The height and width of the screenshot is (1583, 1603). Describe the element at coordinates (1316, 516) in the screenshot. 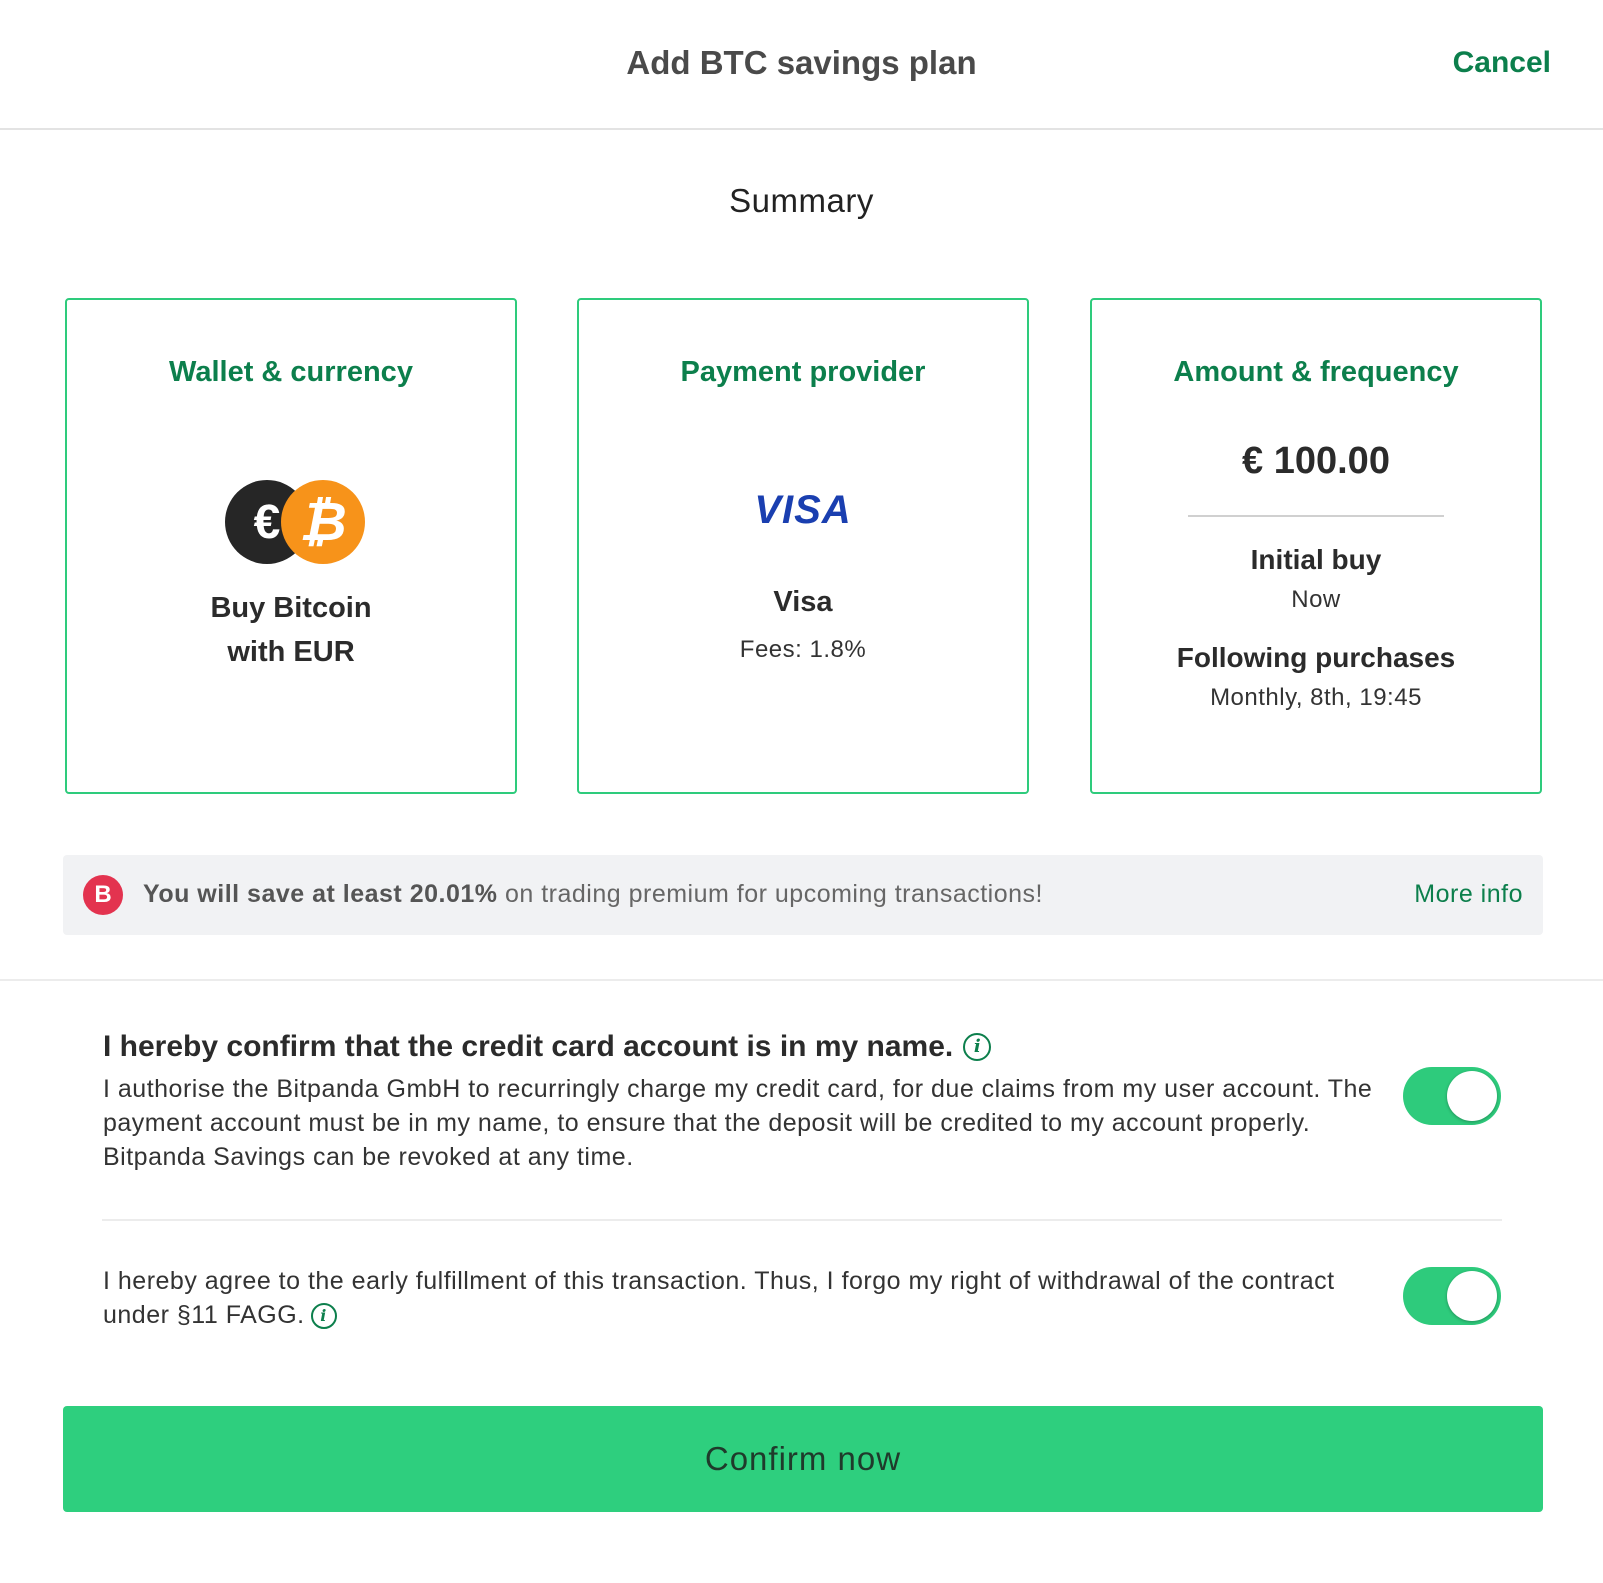

I see `amount-divider` at that location.